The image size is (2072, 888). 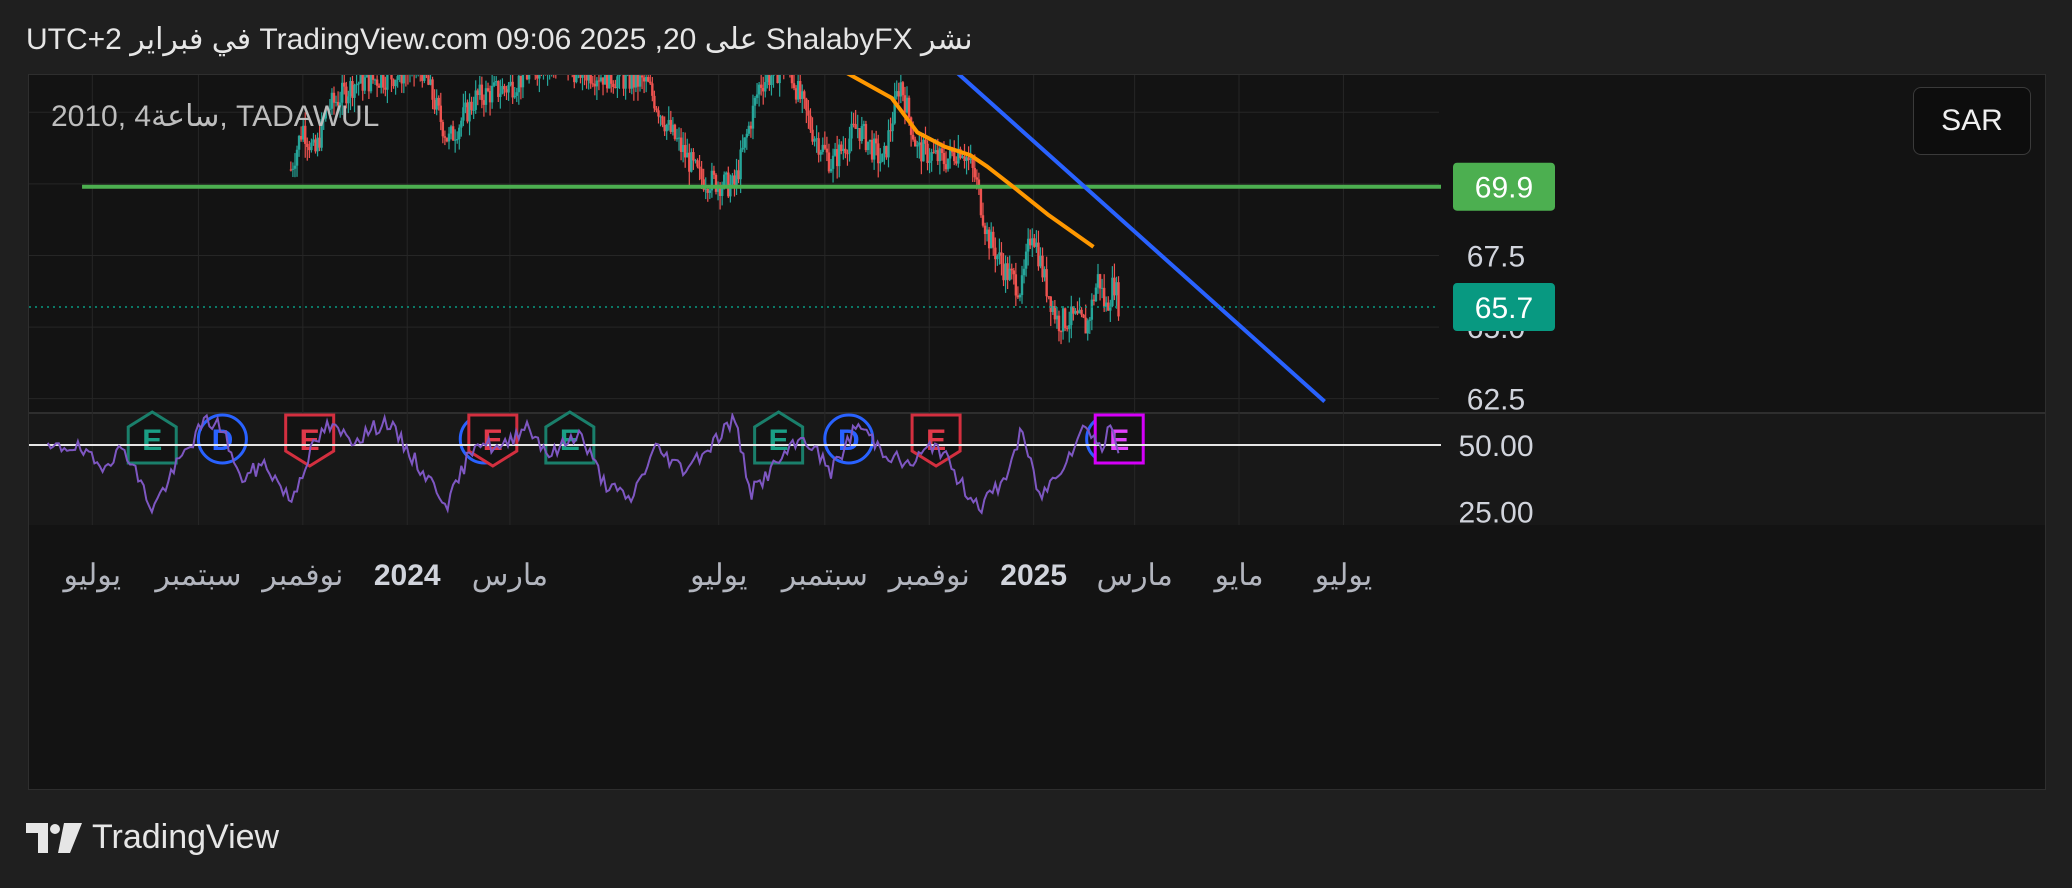 I want to click on x-axis-label: نوفمبر, so click(x=928, y=576).